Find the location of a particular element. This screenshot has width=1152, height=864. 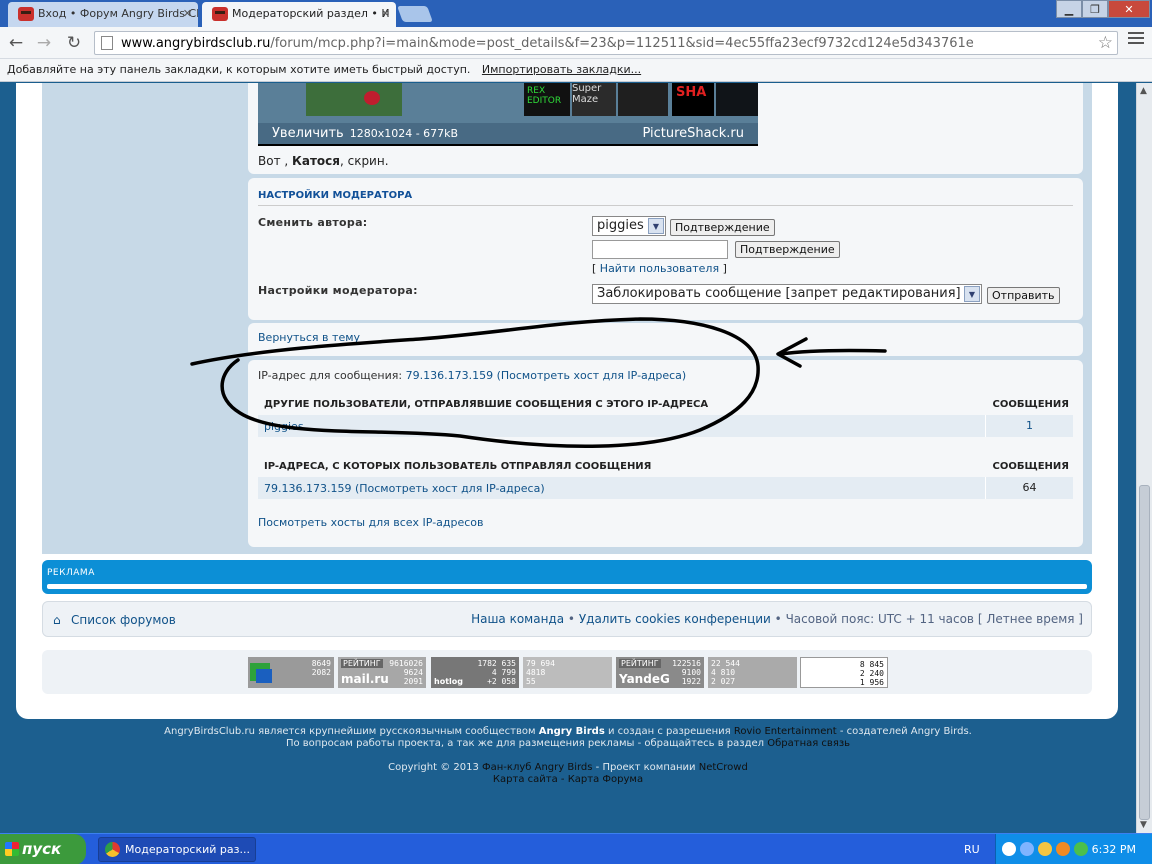

moderator-settings-title: НАСТРОЙКИ МОДЕРАТОРА is located at coordinates (665, 198).